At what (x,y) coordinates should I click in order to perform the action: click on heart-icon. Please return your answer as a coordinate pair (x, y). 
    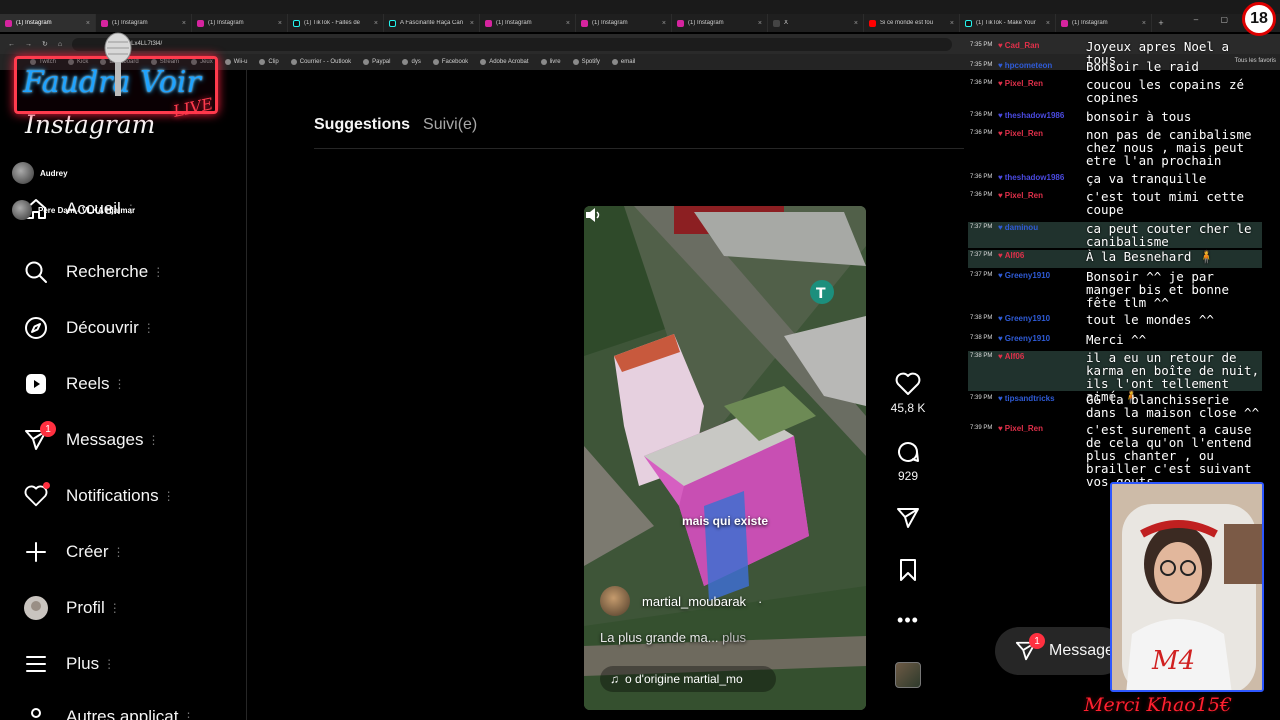
    Looking at the image, I should click on (908, 384).